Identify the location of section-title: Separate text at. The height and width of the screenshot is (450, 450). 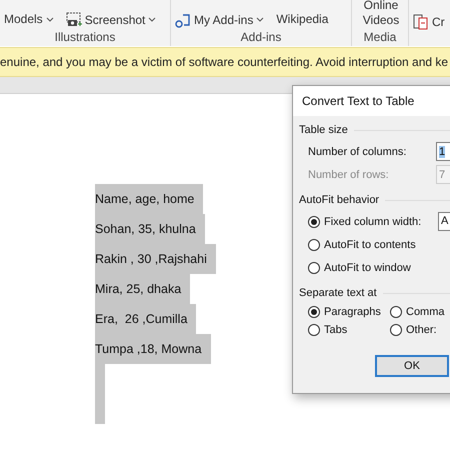
(338, 293).